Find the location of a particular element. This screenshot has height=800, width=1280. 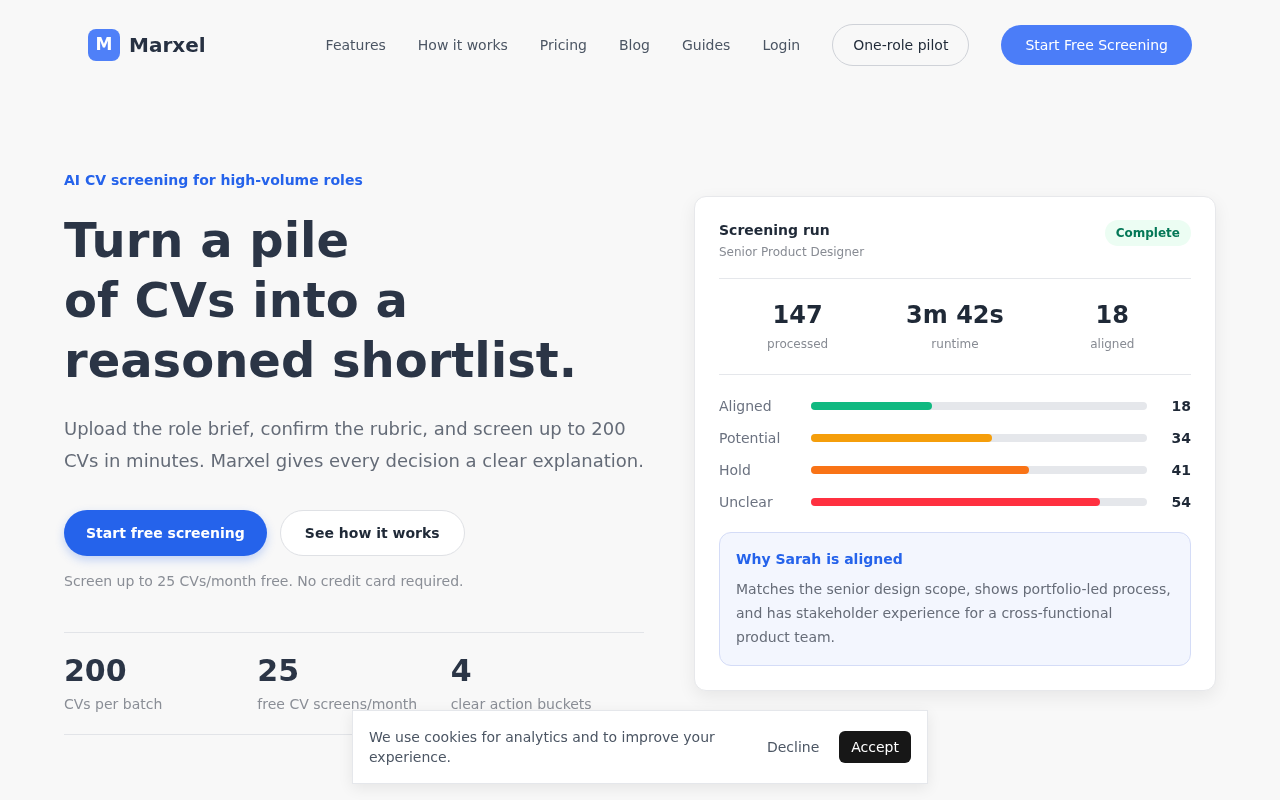

status-badge: Complete is located at coordinates (1147, 233).